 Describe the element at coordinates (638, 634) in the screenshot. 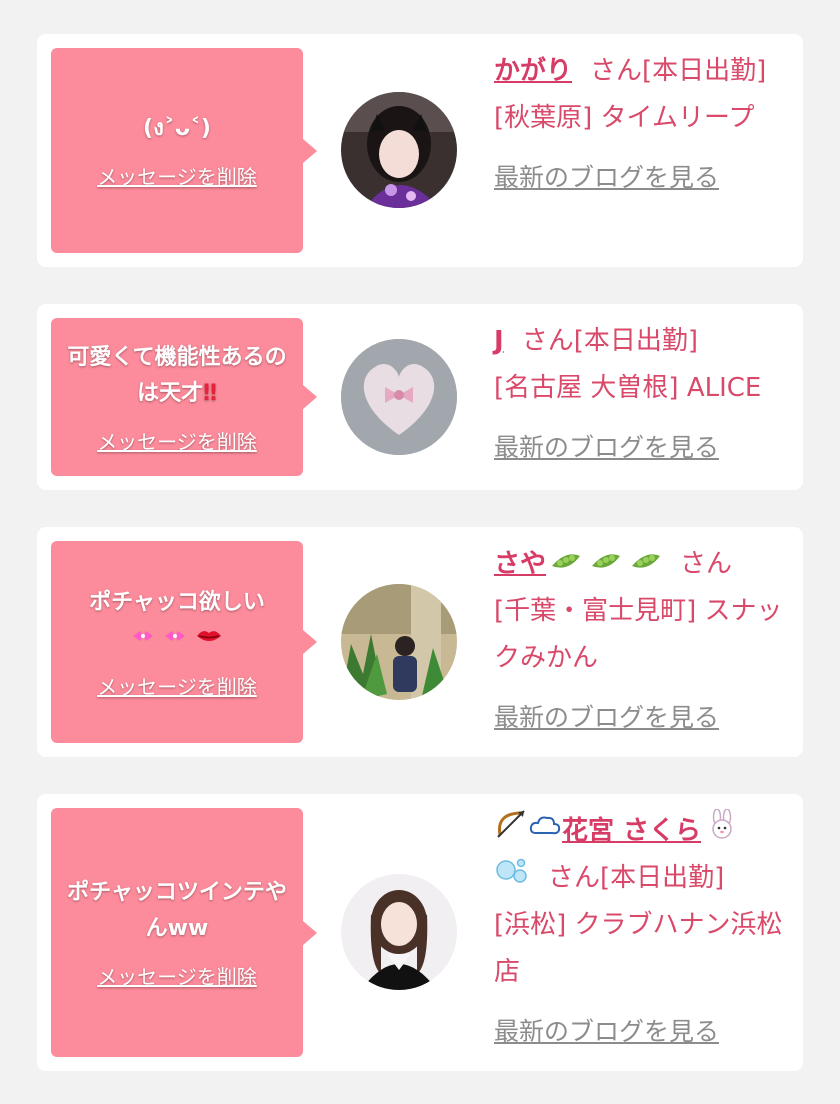

I see `shop-name: [千葉・富士見町] スナックみかん` at that location.